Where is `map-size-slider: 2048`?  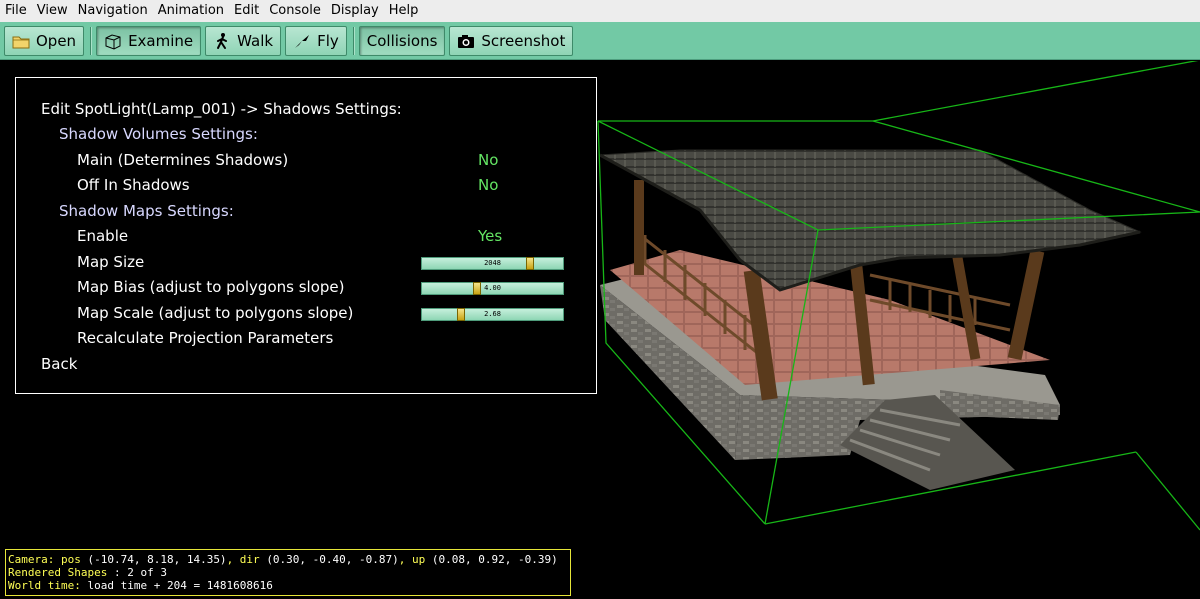 map-size-slider: 2048 is located at coordinates (492, 263).